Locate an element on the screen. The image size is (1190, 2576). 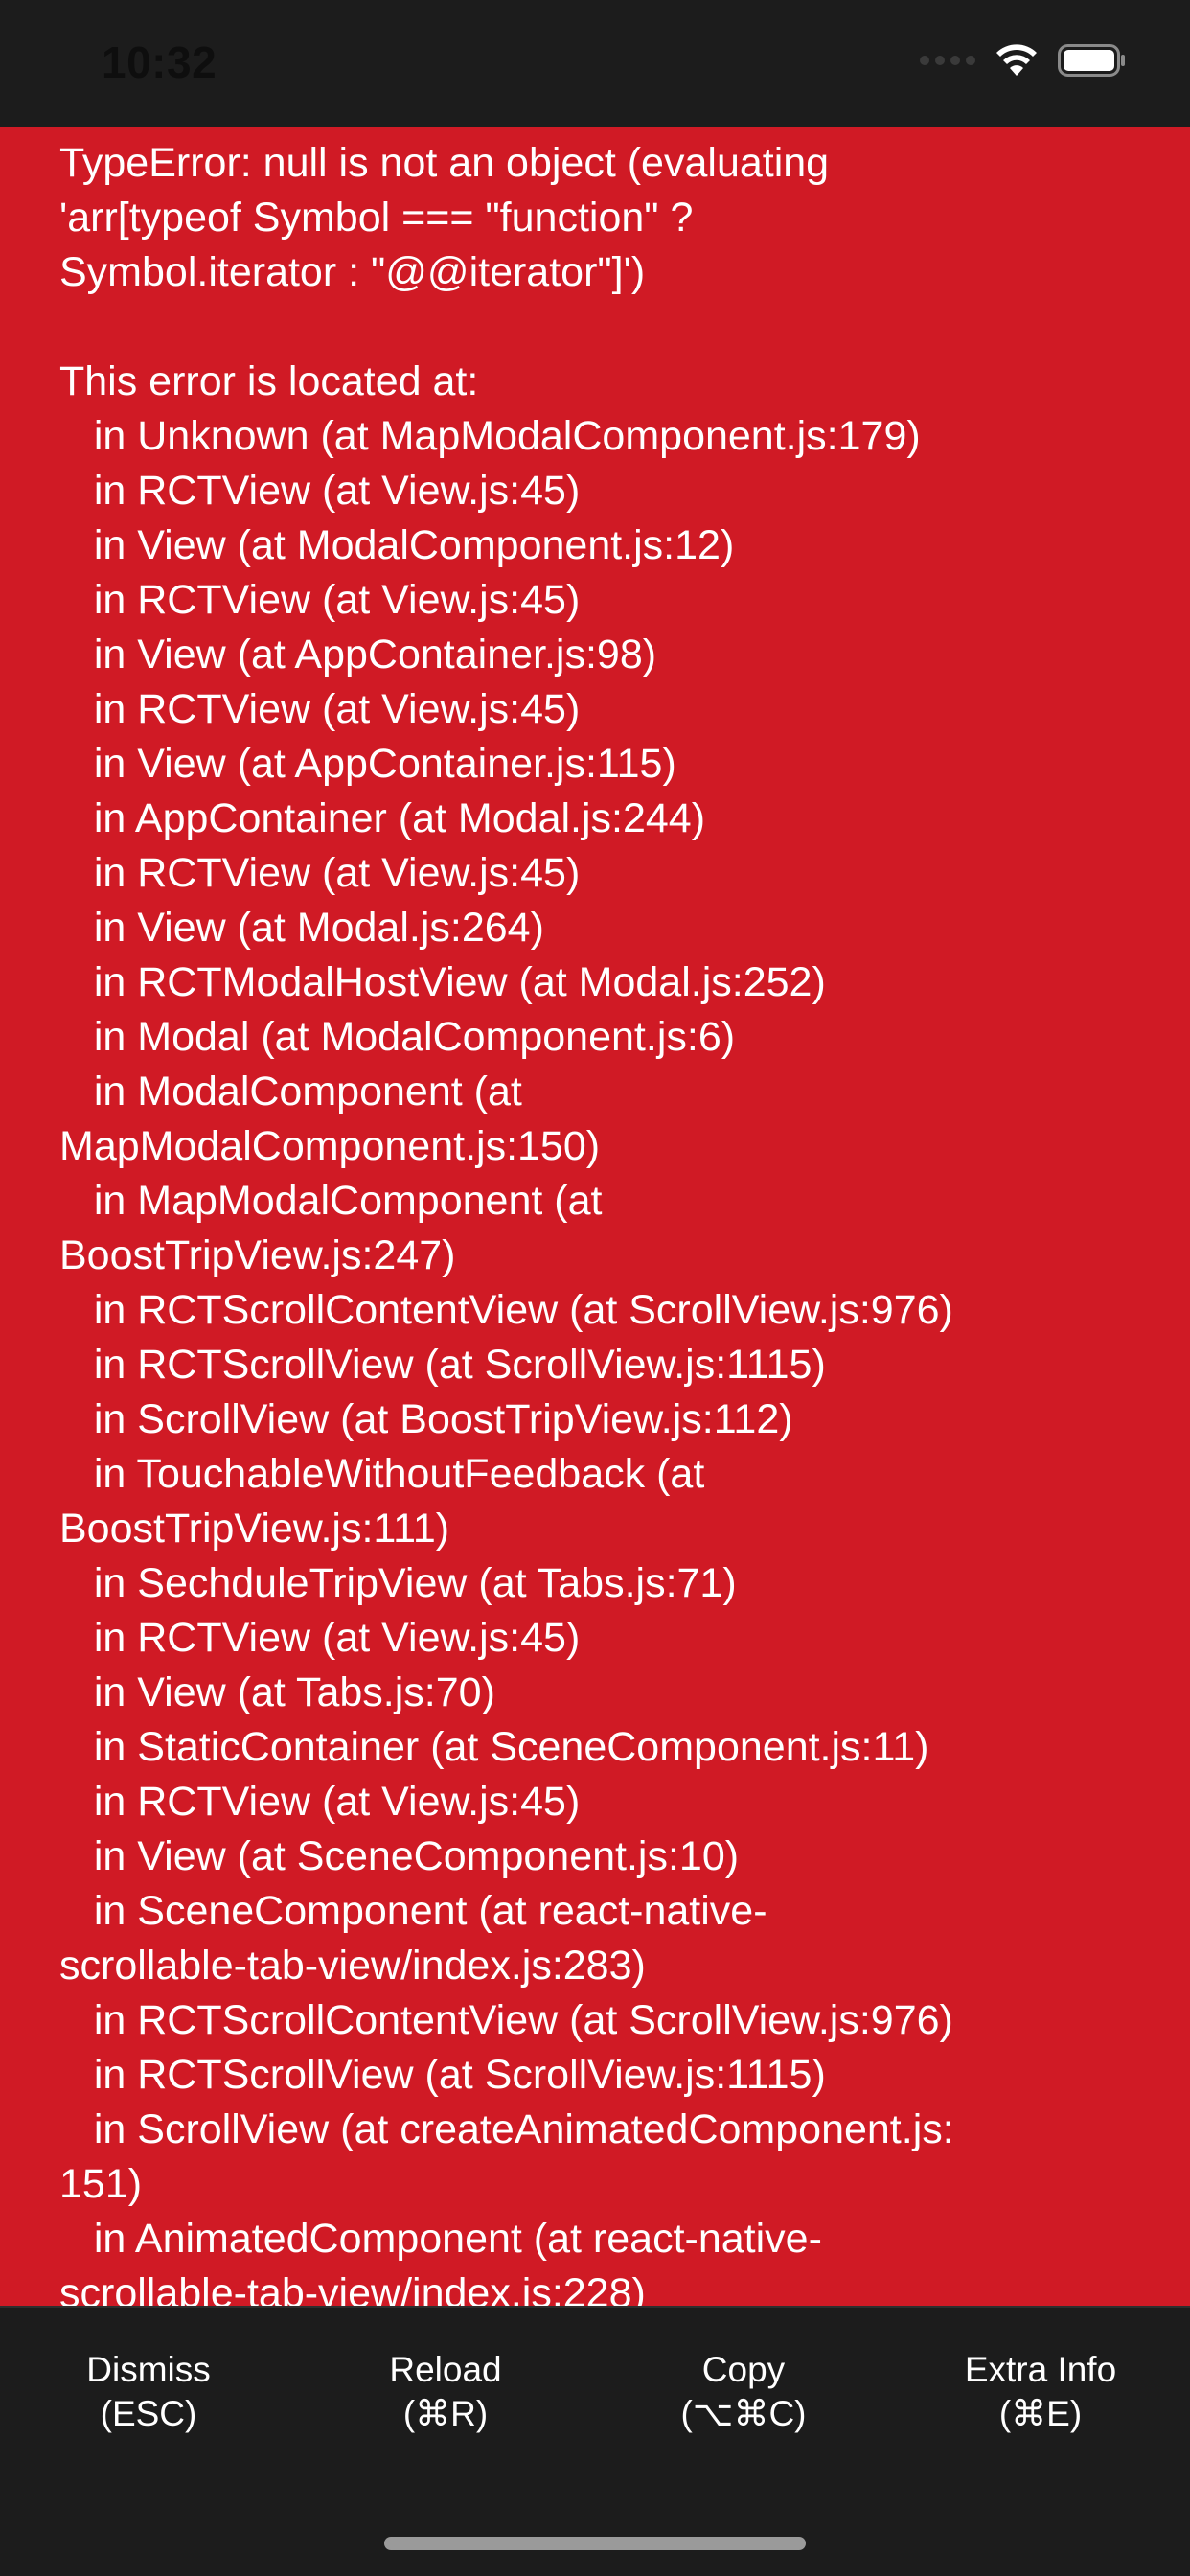
stack-line: in View (at Tabs.js:70) is located at coordinates (277, 1692).